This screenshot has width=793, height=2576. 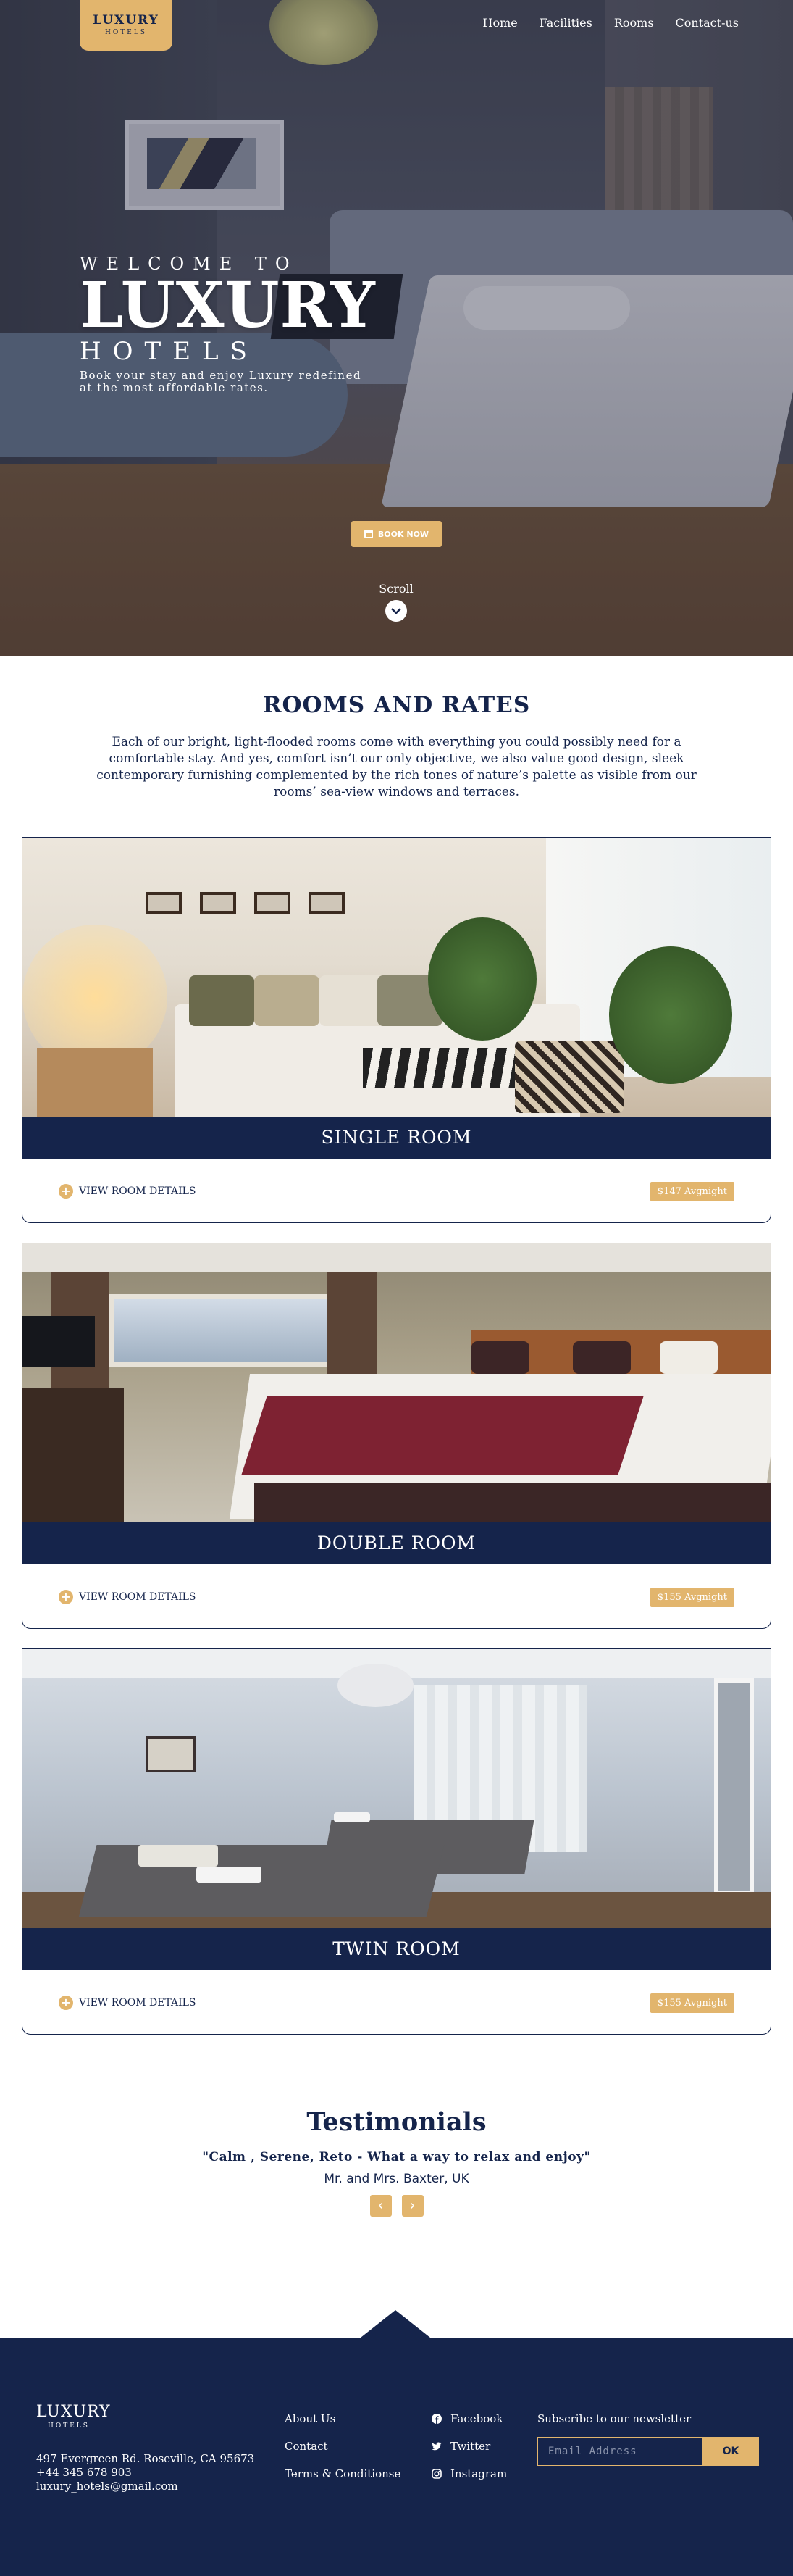 What do you see at coordinates (396, 2122) in the screenshot?
I see `testimonials-heading: Testimonials` at bounding box center [396, 2122].